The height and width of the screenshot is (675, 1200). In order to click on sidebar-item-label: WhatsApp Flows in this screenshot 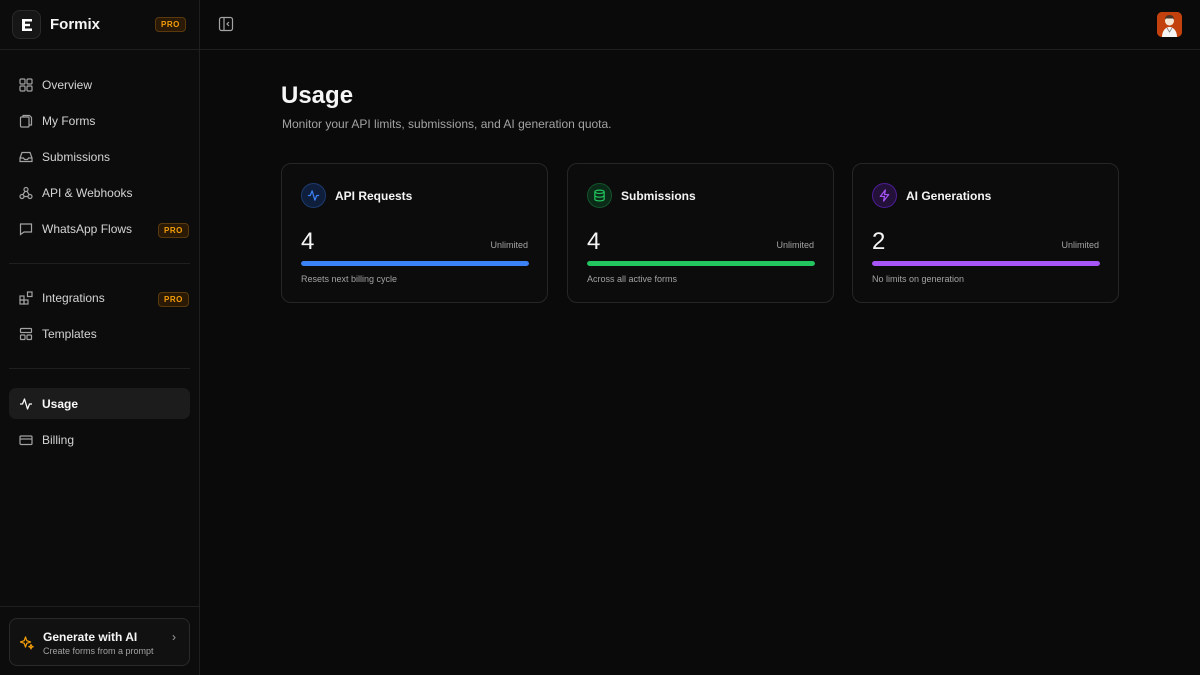, I will do `click(87, 228)`.